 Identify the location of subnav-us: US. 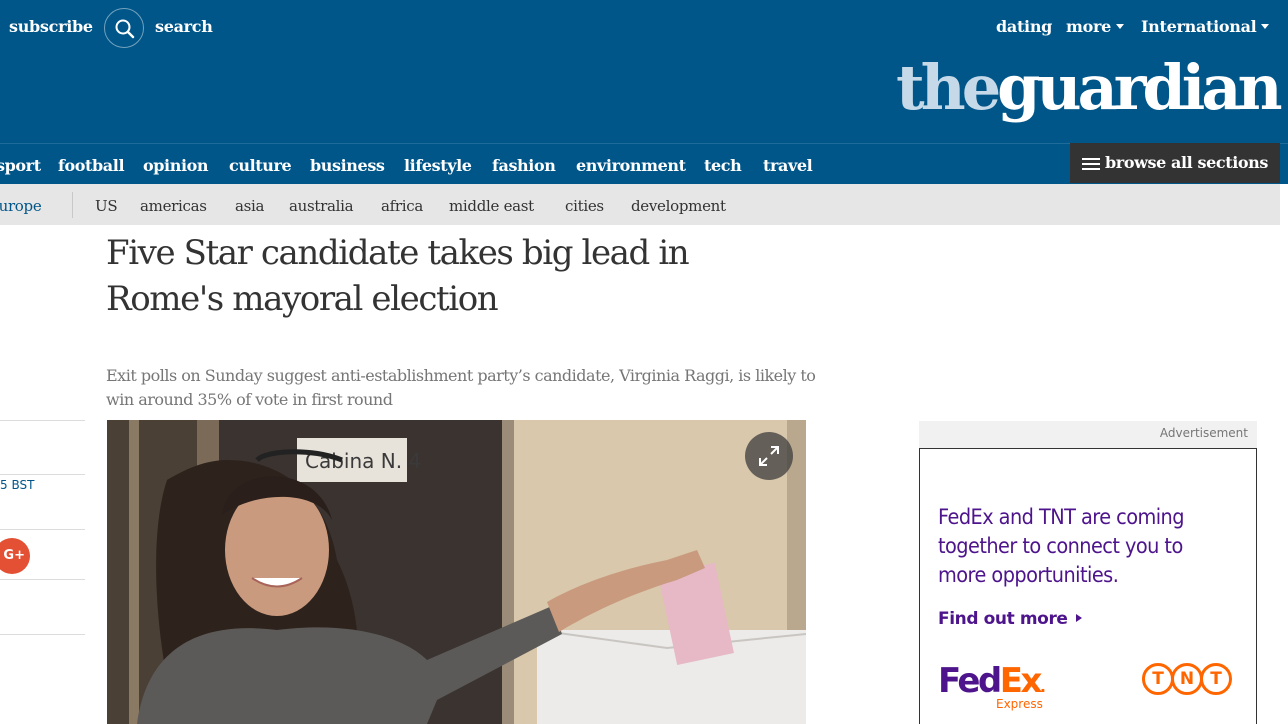
(106, 206).